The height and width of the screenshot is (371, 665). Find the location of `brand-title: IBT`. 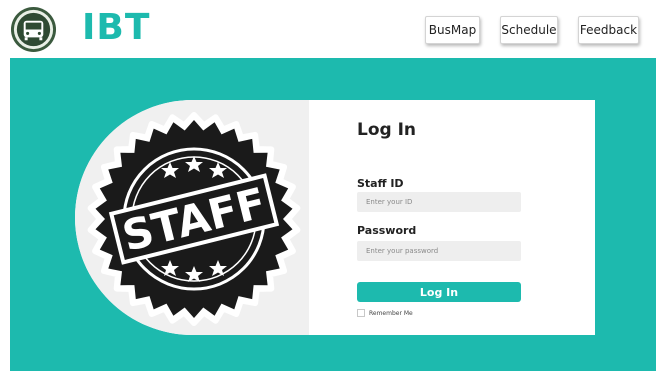

brand-title: IBT is located at coordinates (116, 27).